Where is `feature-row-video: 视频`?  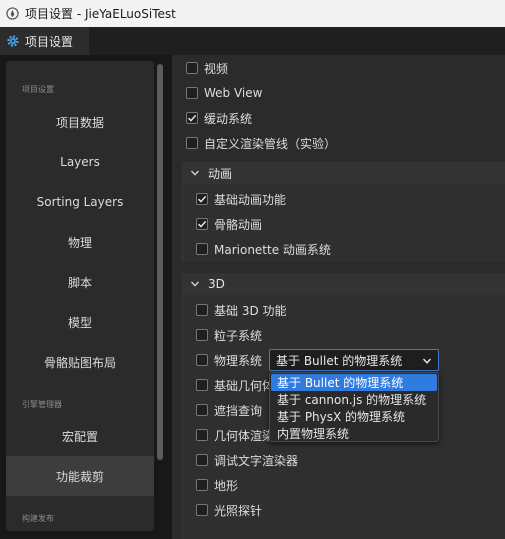 feature-row-video: 视频 is located at coordinates (207, 68).